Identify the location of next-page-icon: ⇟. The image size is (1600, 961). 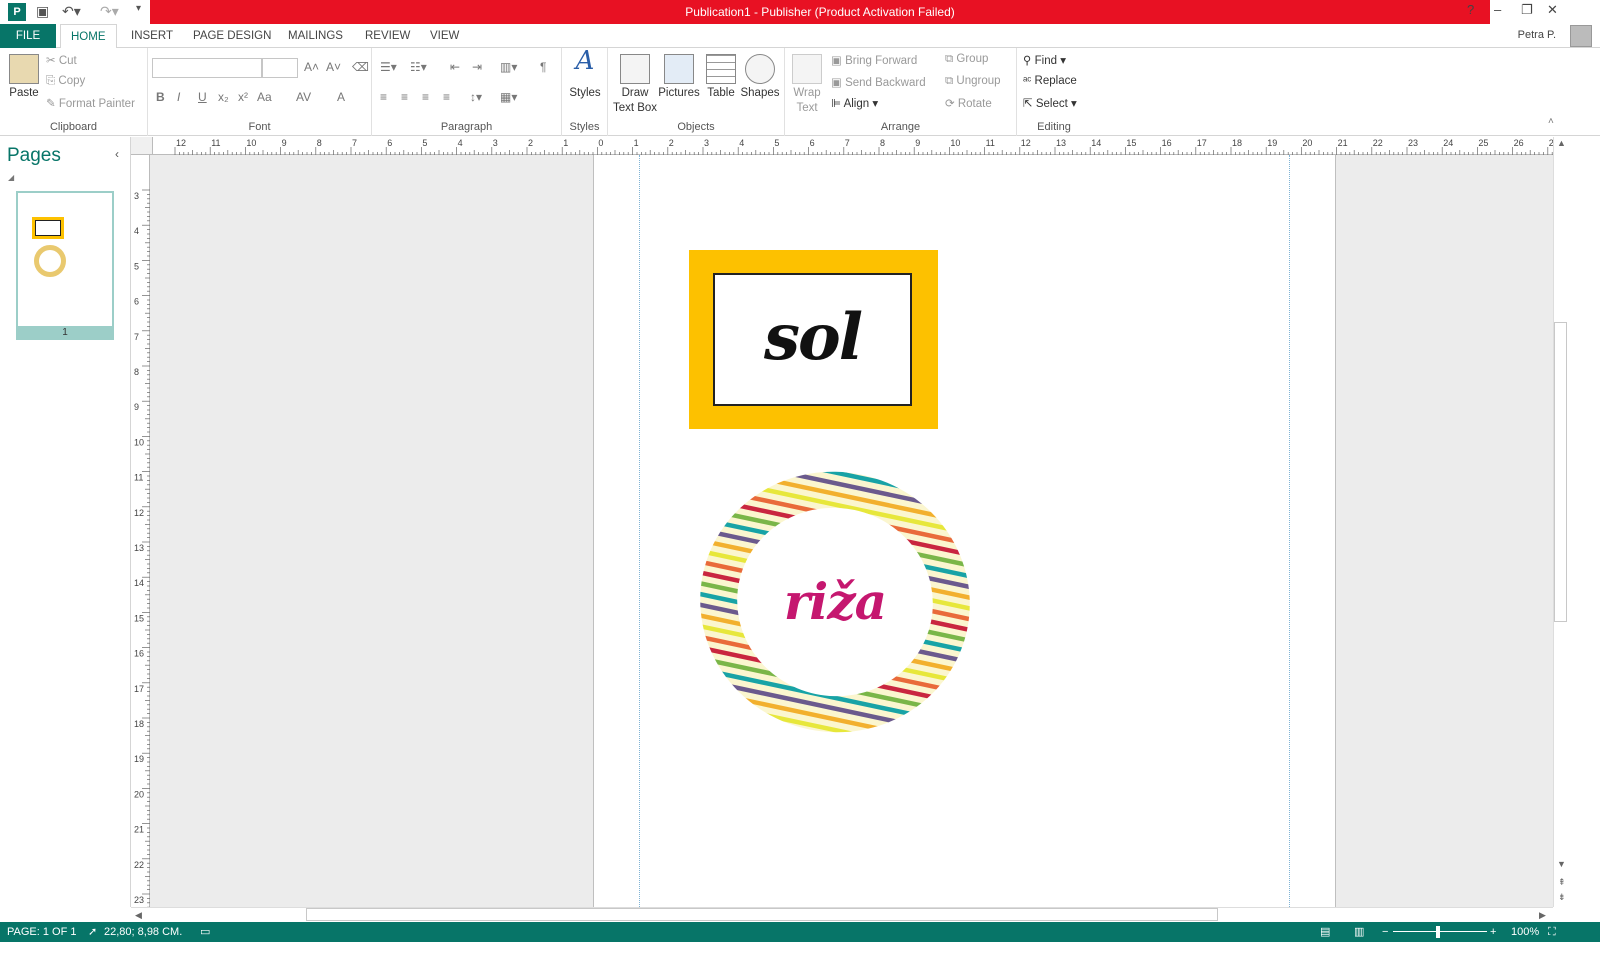
(1562, 897).